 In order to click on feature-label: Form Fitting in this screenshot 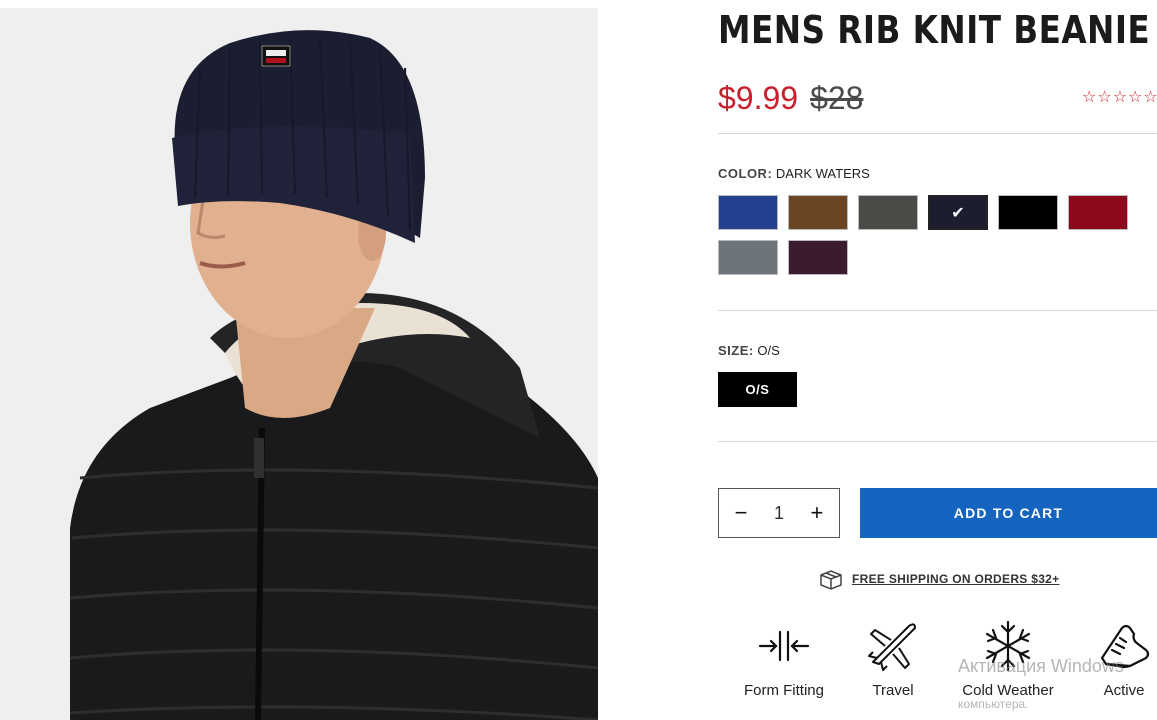, I will do `click(783, 690)`.